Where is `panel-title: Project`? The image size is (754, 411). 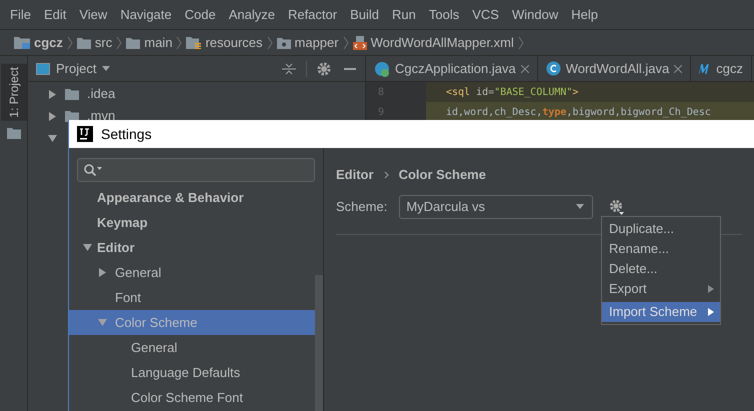 panel-title: Project is located at coordinates (76, 68).